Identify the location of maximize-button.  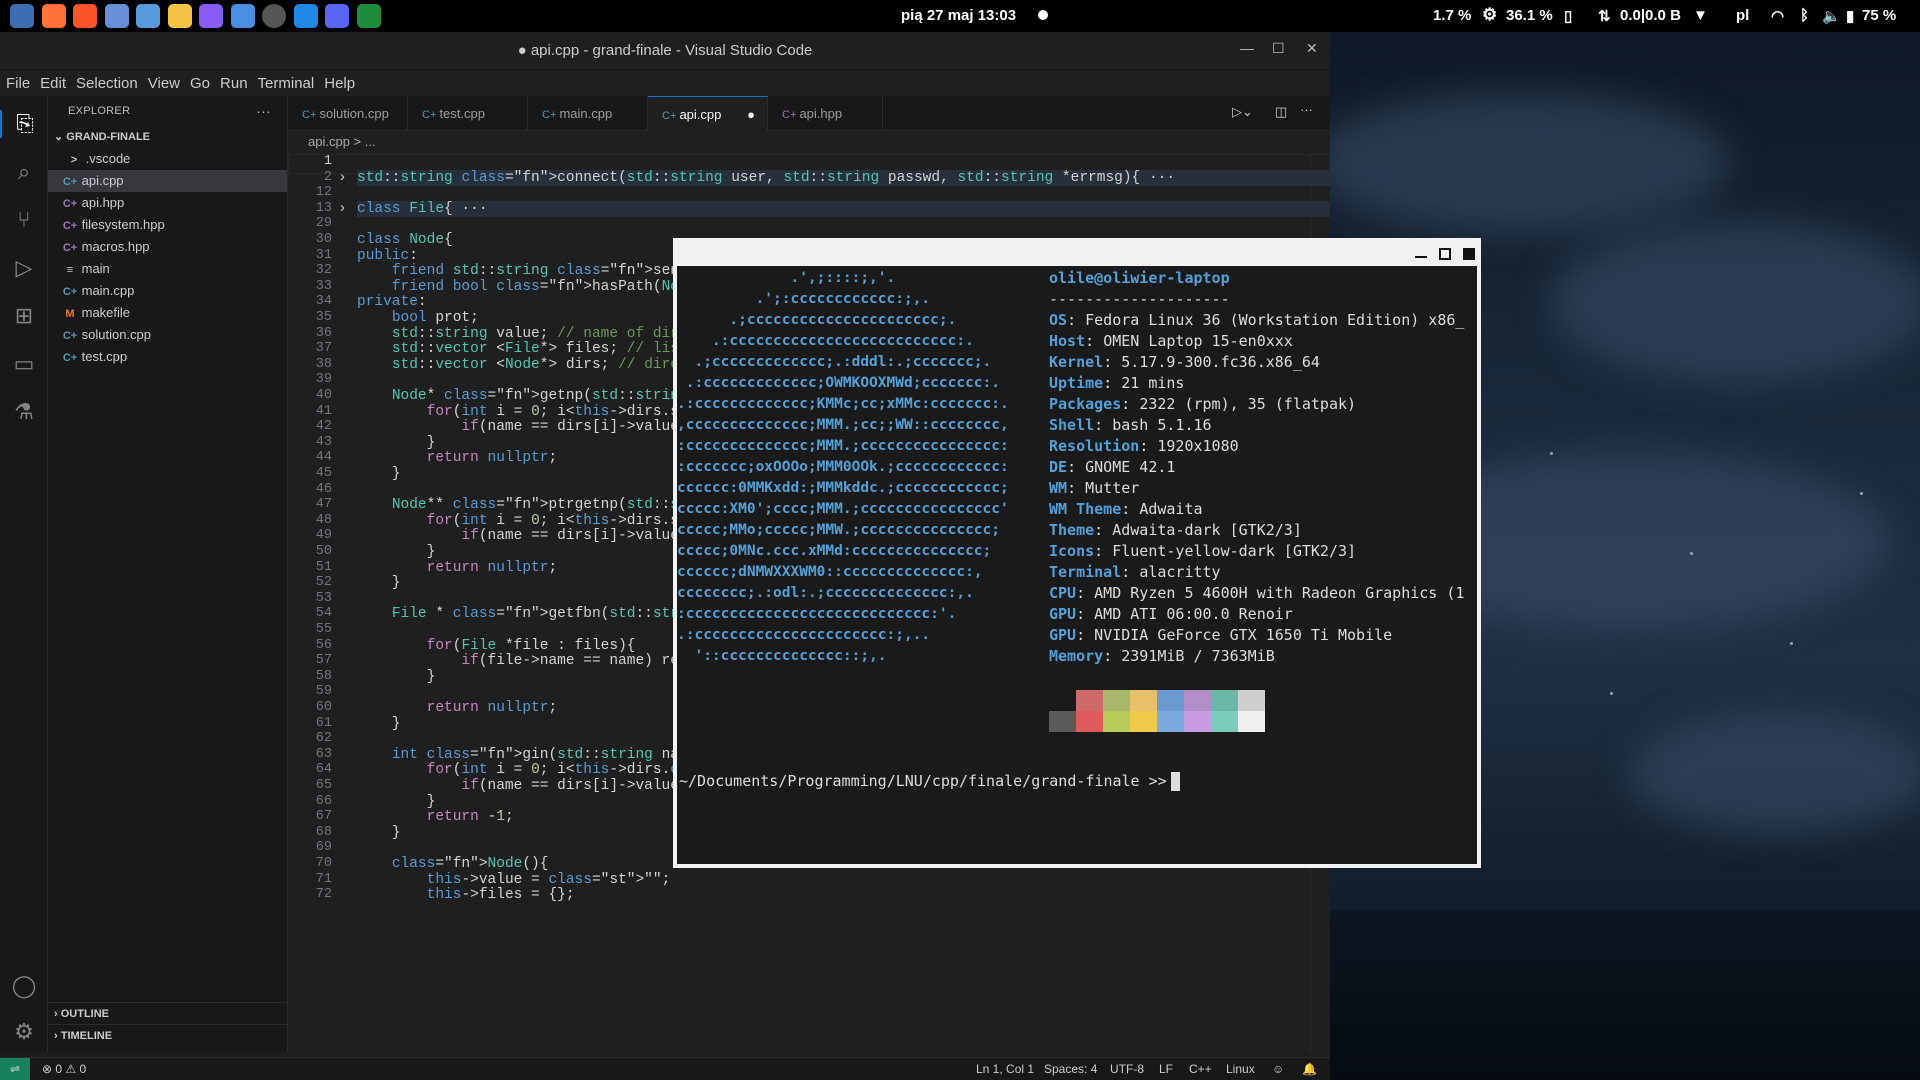
(1445, 254).